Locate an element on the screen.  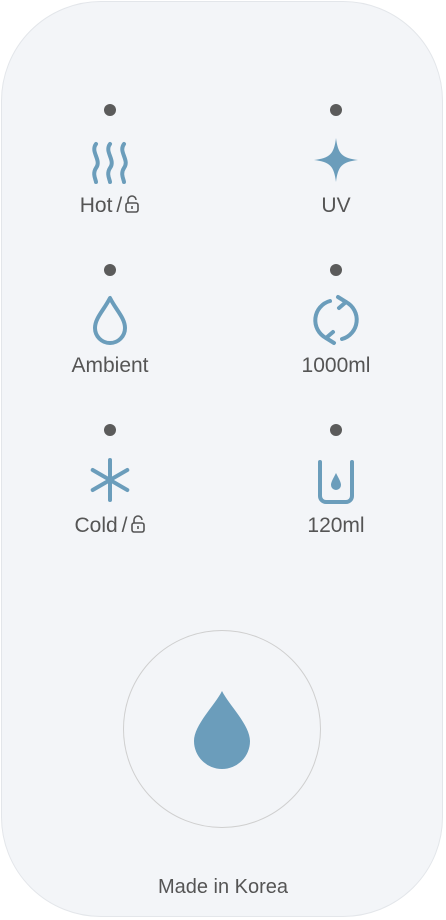
dispense-button is located at coordinates (222, 729).